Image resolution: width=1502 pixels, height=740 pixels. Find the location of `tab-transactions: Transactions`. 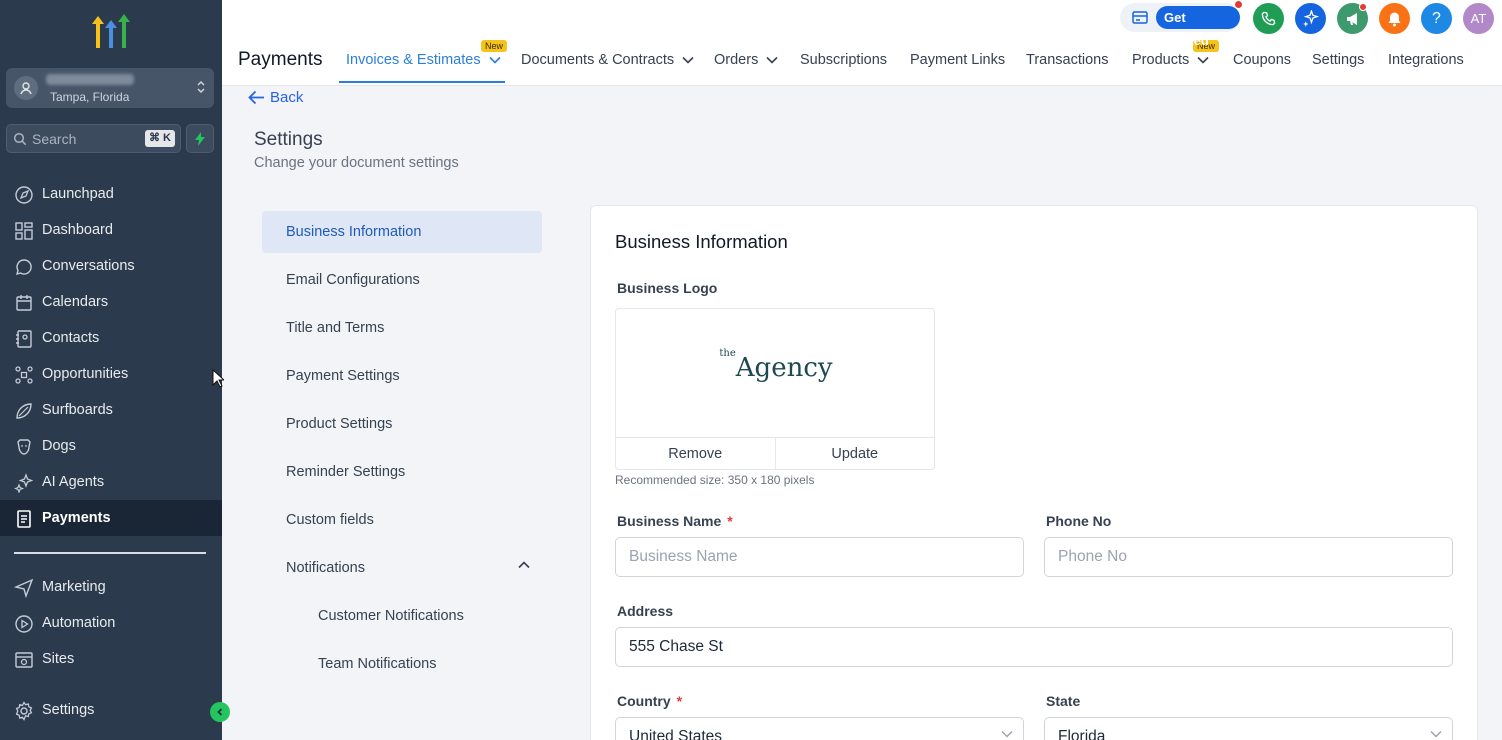

tab-transactions: Transactions is located at coordinates (1067, 60).